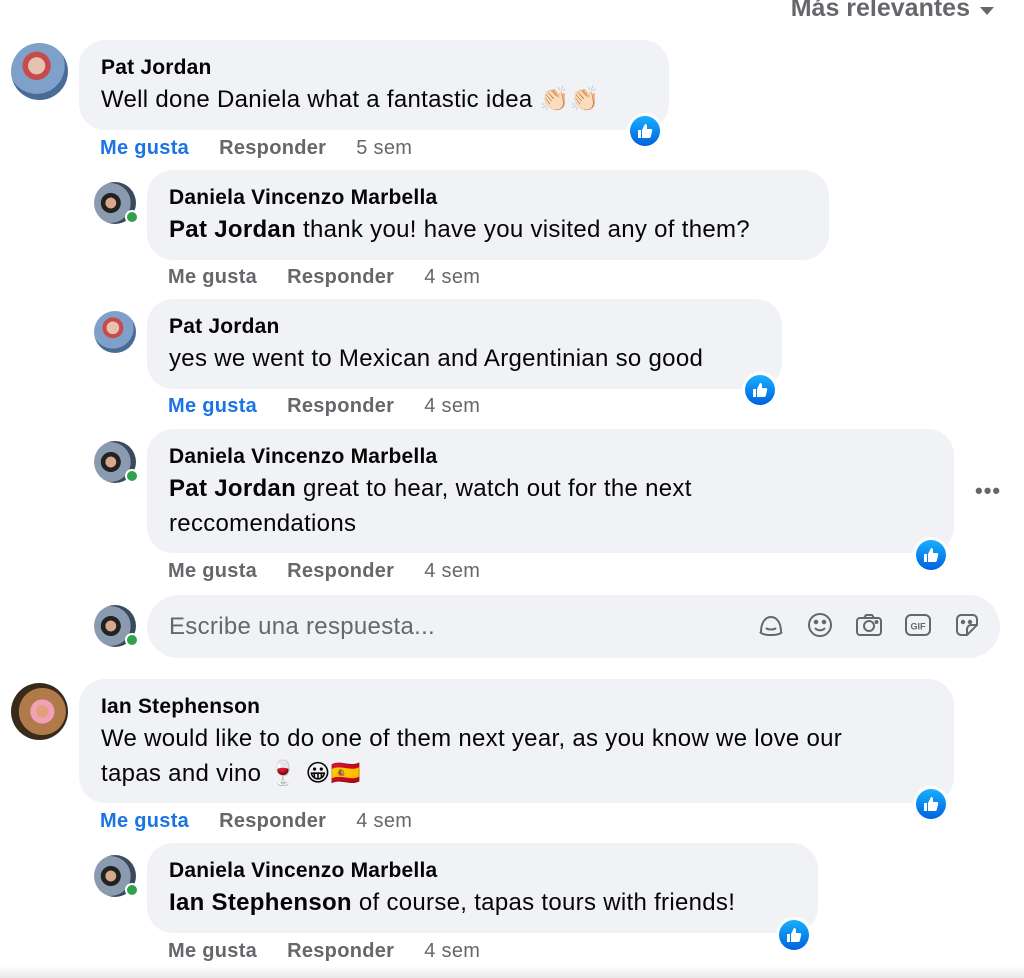 The width and height of the screenshot is (1024, 978). Describe the element at coordinates (770, 624) in the screenshot. I see `avatar-sticker-icon` at that location.